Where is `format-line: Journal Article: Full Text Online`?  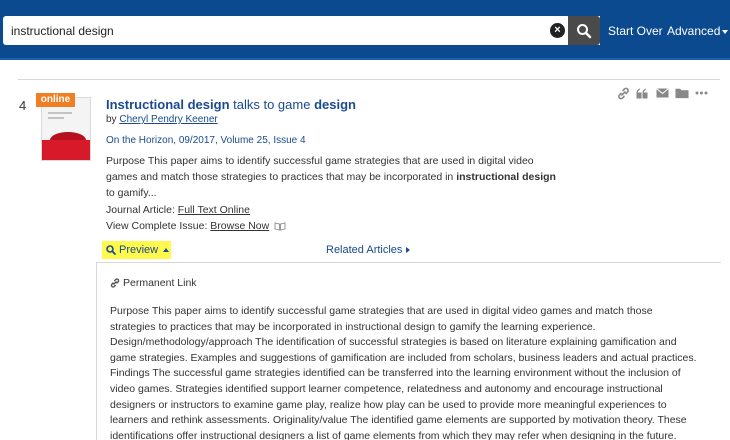 format-line: Journal Article: Full Text Online is located at coordinates (178, 210).